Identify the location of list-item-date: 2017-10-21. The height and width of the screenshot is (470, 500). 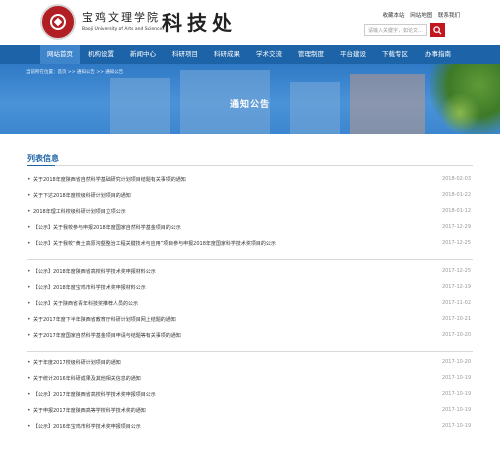
(456, 319).